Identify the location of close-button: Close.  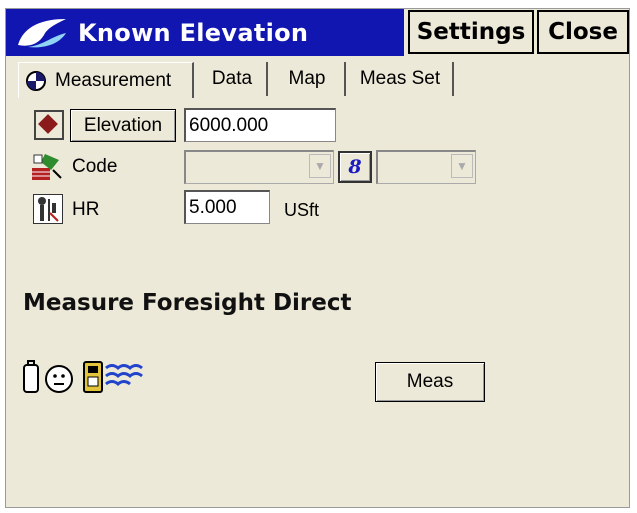
(583, 32).